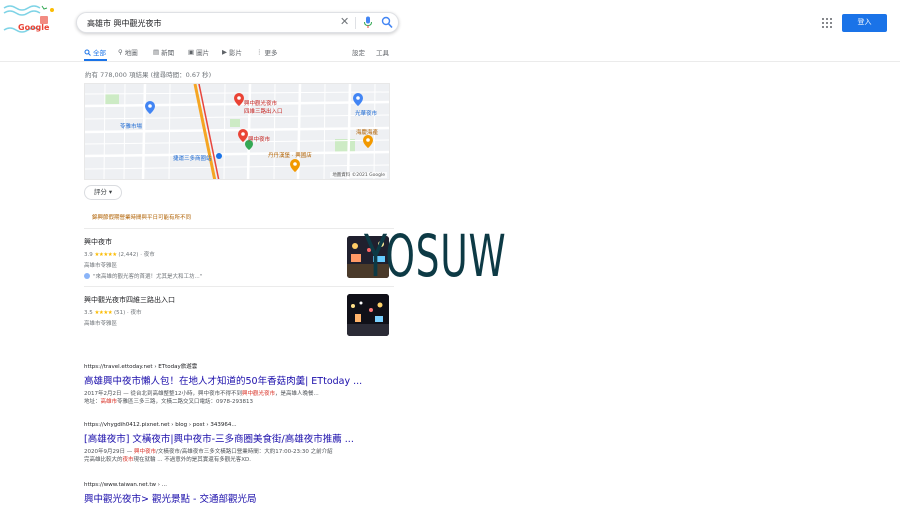 The width and height of the screenshot is (900, 506). Describe the element at coordinates (103, 313) in the screenshot. I see `star-rating-icon: ★★★★` at that location.